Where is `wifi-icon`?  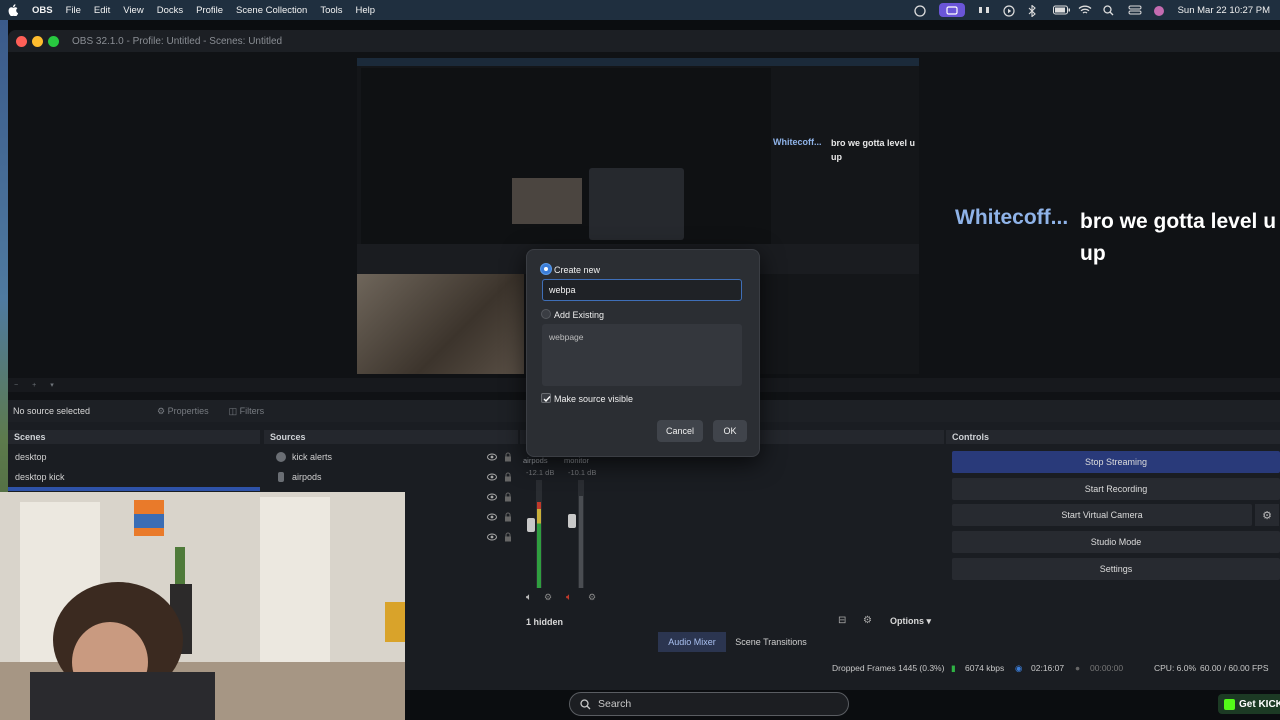
wifi-icon is located at coordinates (1085, 10).